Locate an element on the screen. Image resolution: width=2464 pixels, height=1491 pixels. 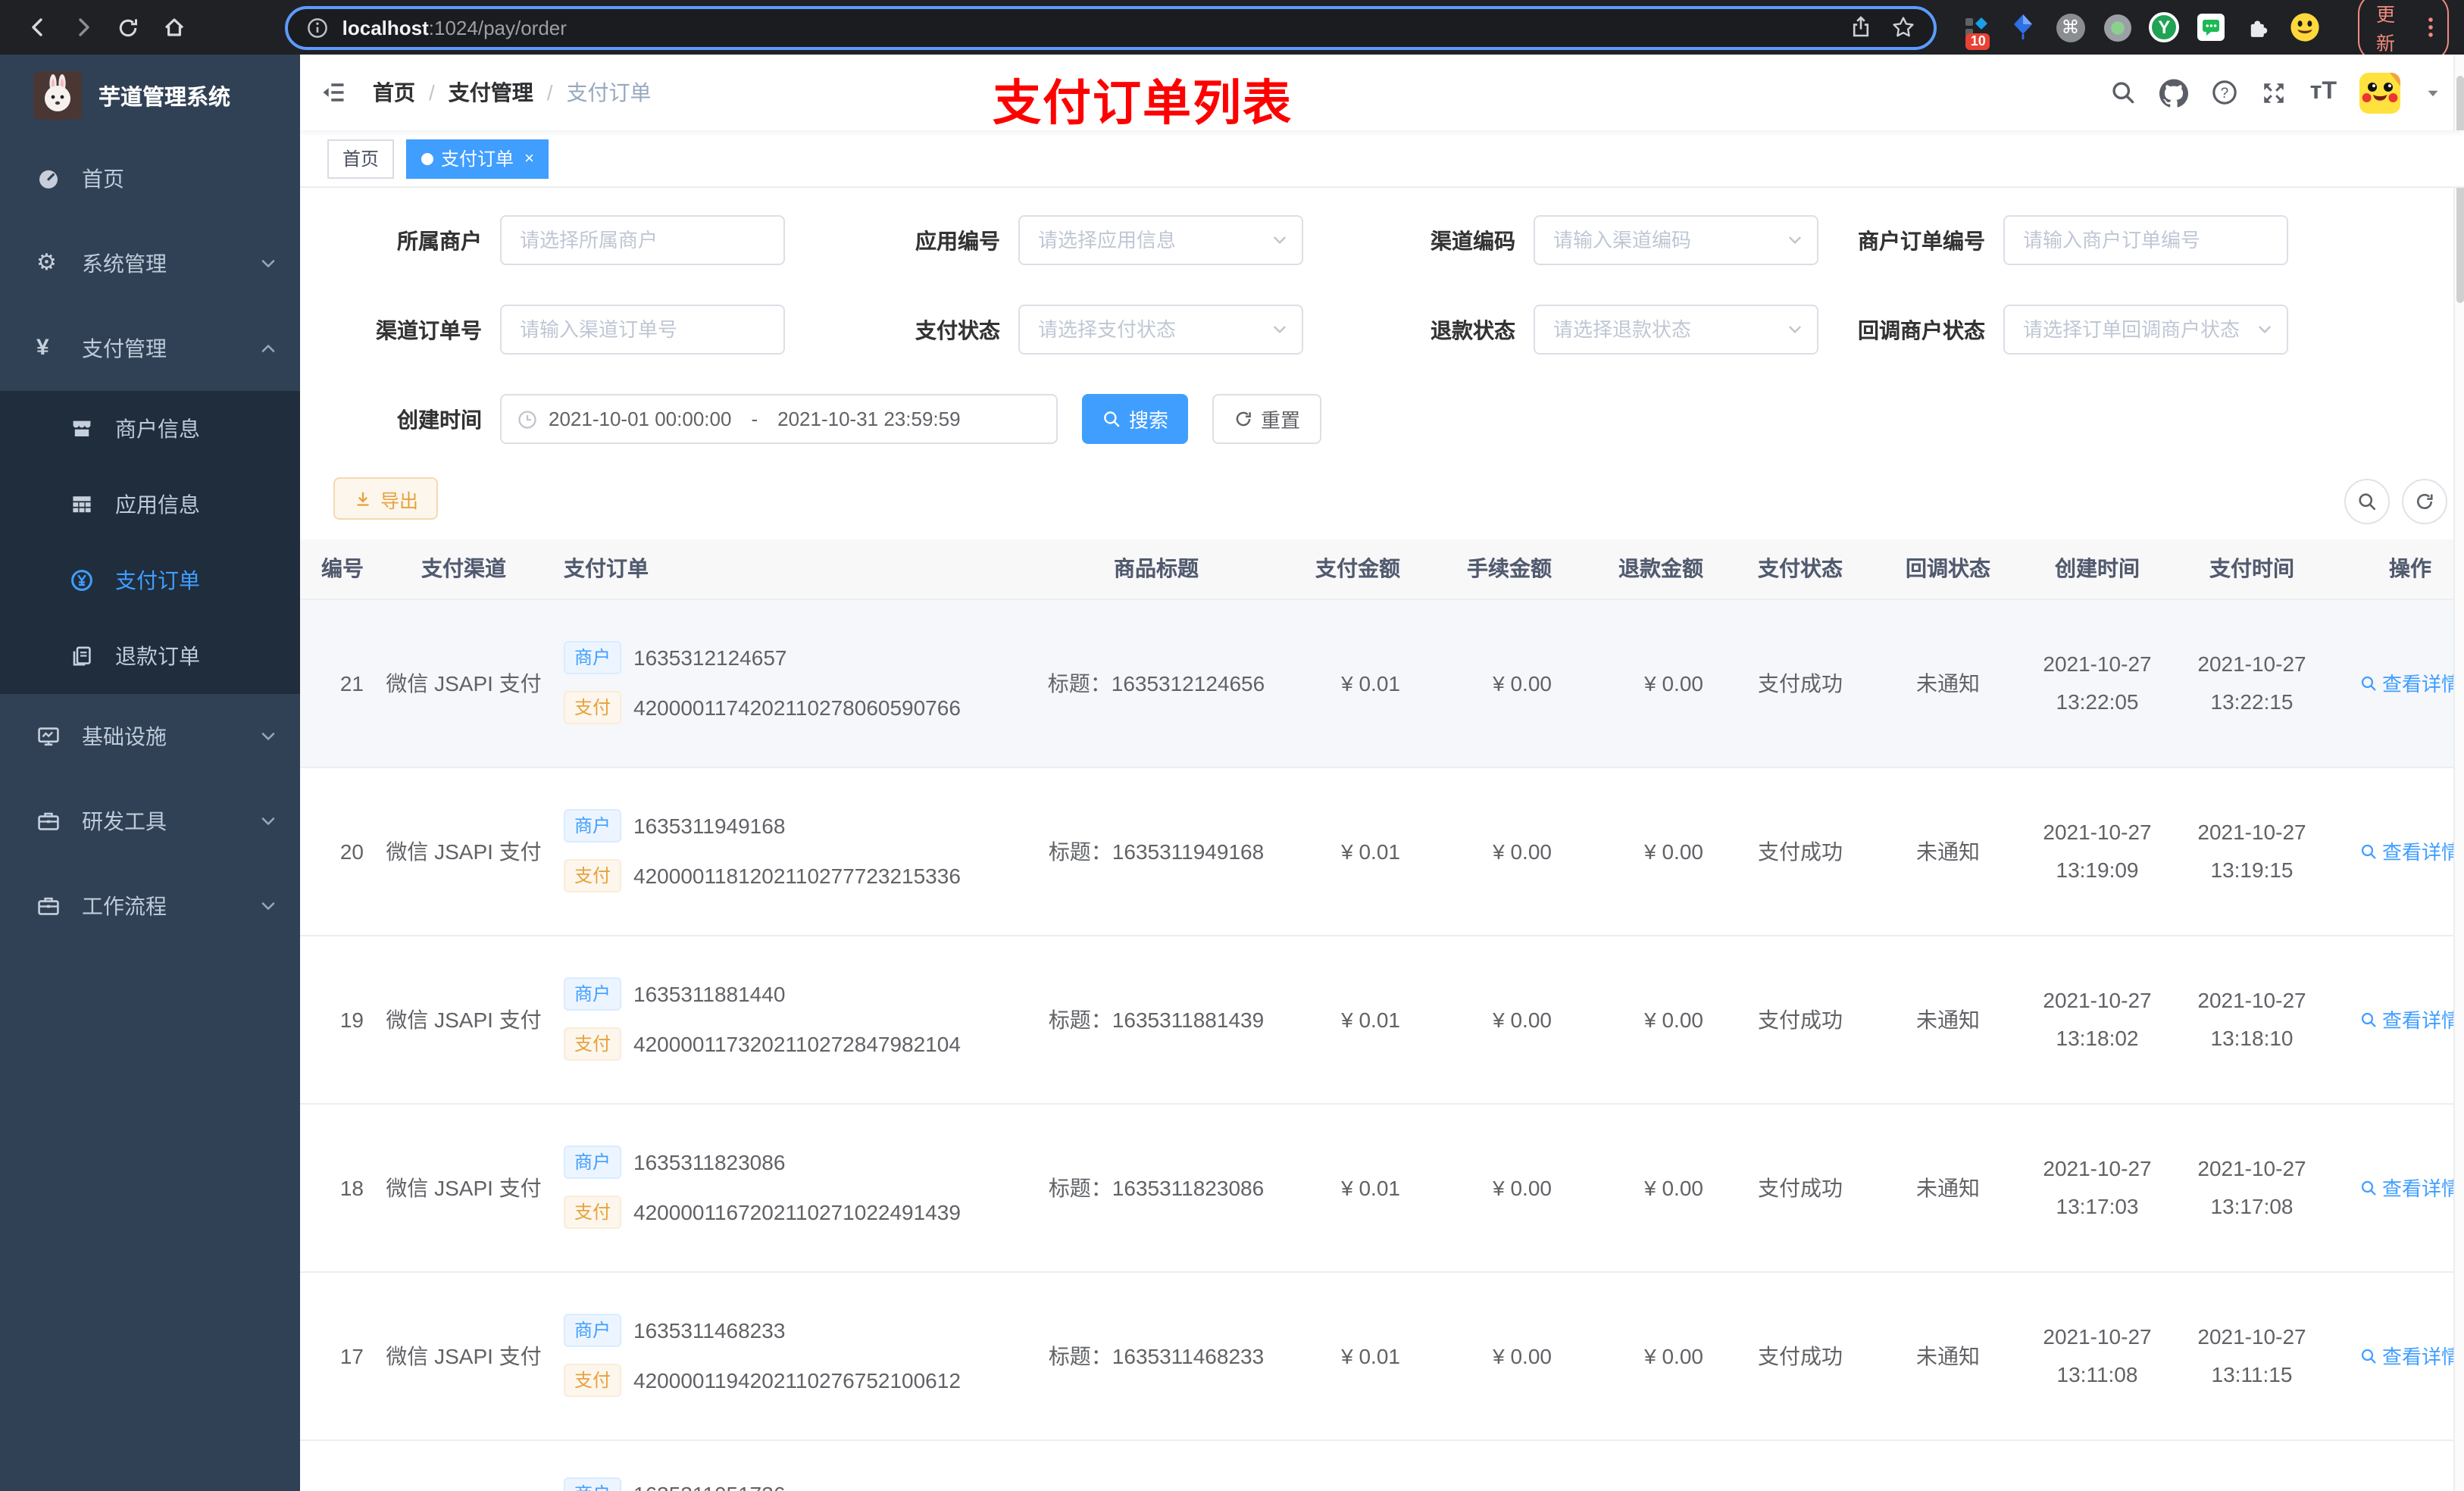
browser-profile-avatar is located at coordinates (2305, 27).